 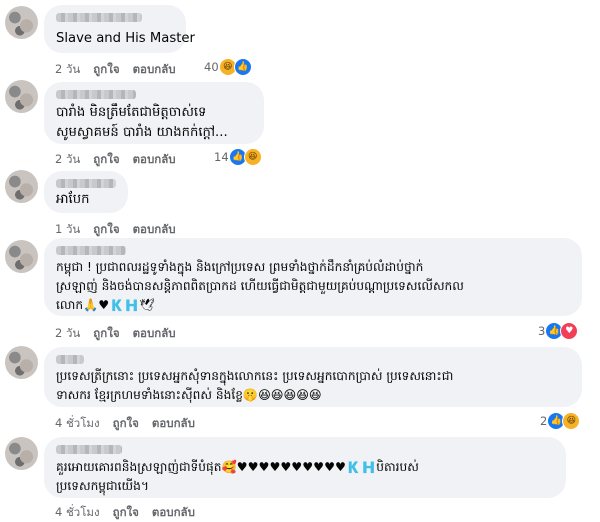 I want to click on comment-line: Slave and His Master, so click(x=125, y=38).